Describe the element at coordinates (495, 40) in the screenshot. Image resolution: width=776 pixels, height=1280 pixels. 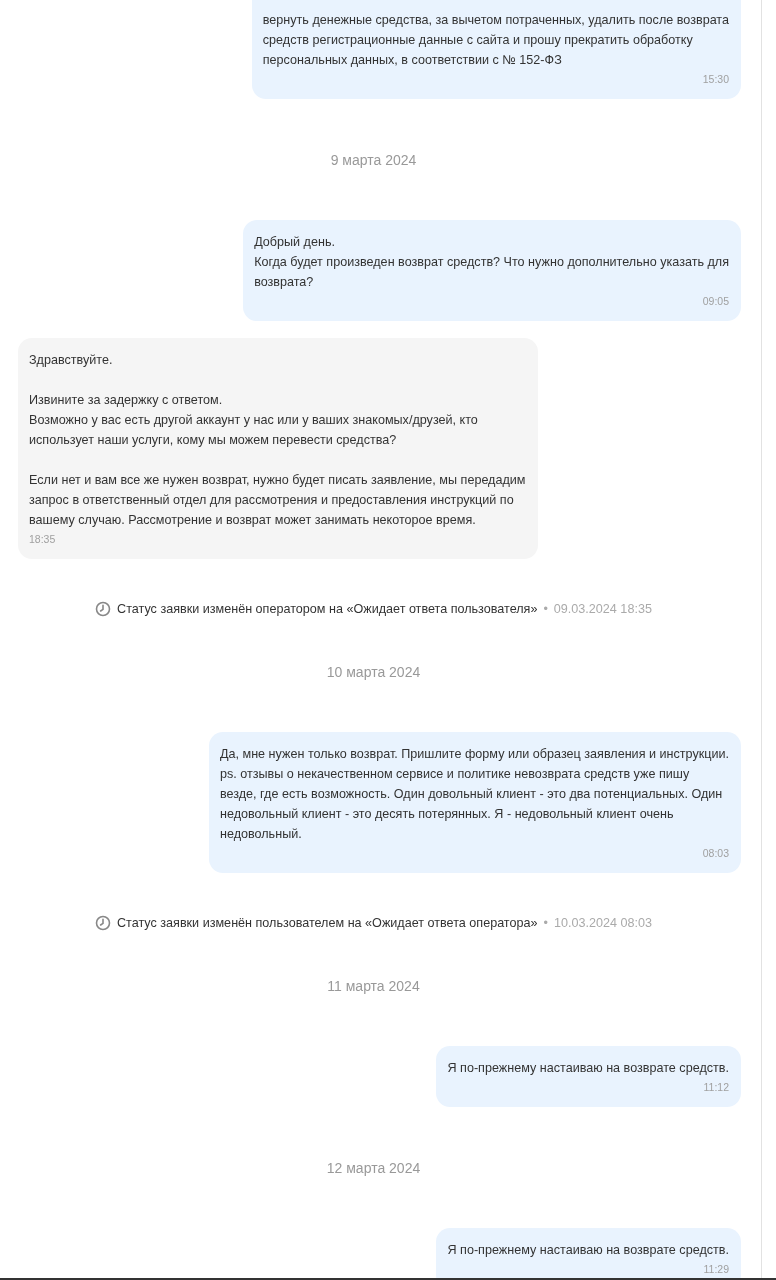
I see `message-text: вернуть денежные средства, за вычетом потраченных, удалить после возврата средств регистрационные данные с сайта и прошу прекратить обработку персональных данных, в соответствии с № 152-ФЗ` at that location.